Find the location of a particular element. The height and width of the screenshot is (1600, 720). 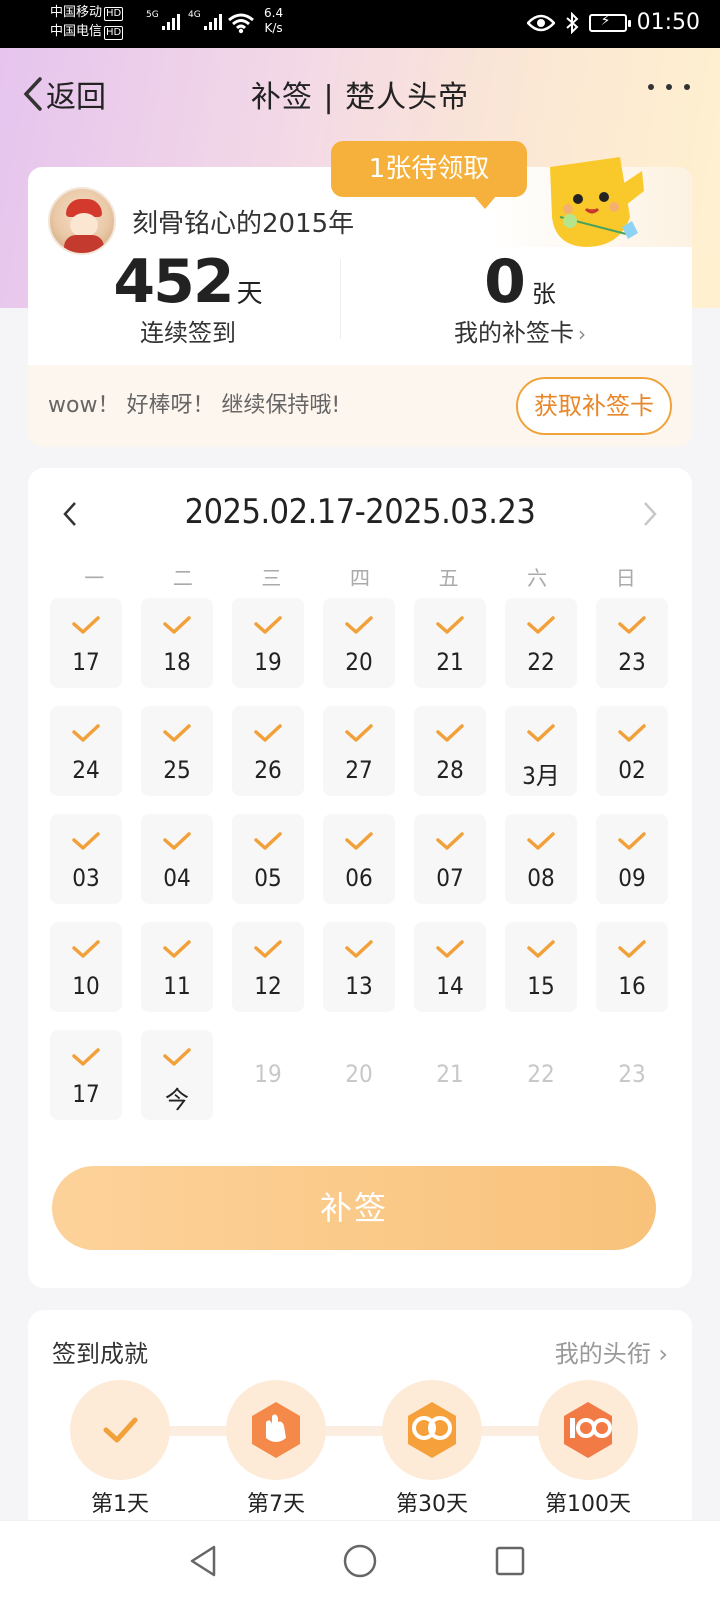

my-titles-link: 我的头衔 › is located at coordinates (611, 1351).